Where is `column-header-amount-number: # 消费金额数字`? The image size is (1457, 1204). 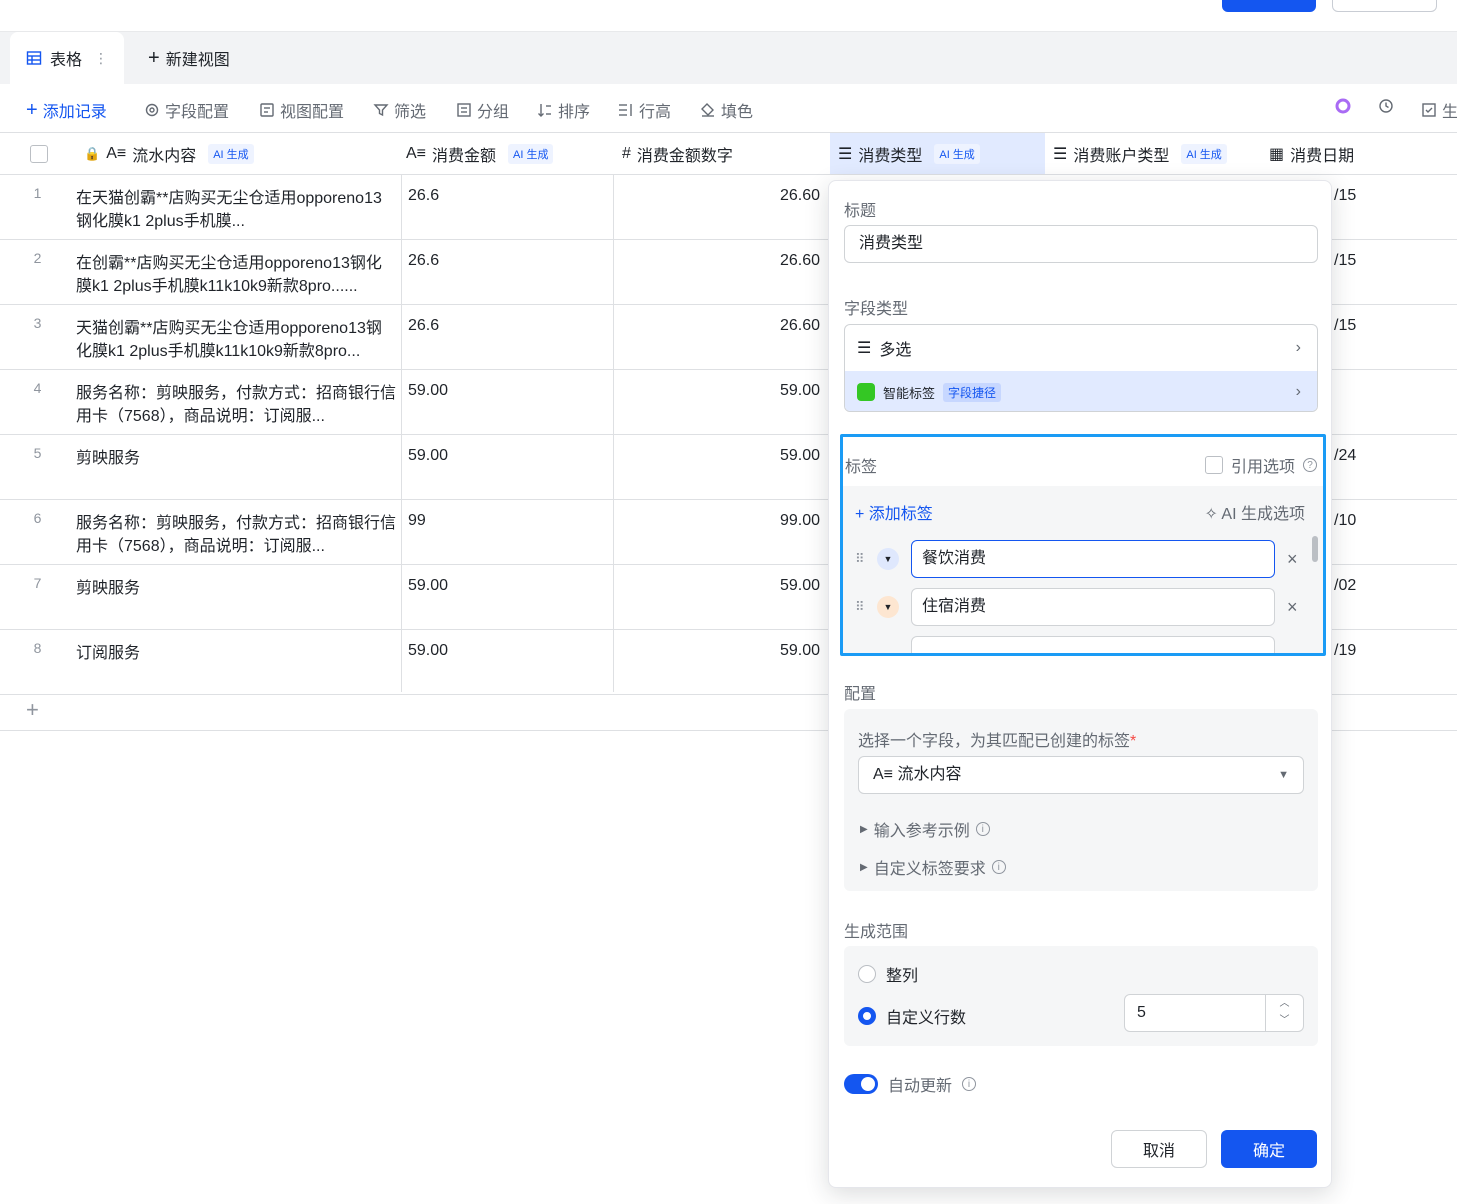 column-header-amount-number: # 消费金额数字 is located at coordinates (722, 153).